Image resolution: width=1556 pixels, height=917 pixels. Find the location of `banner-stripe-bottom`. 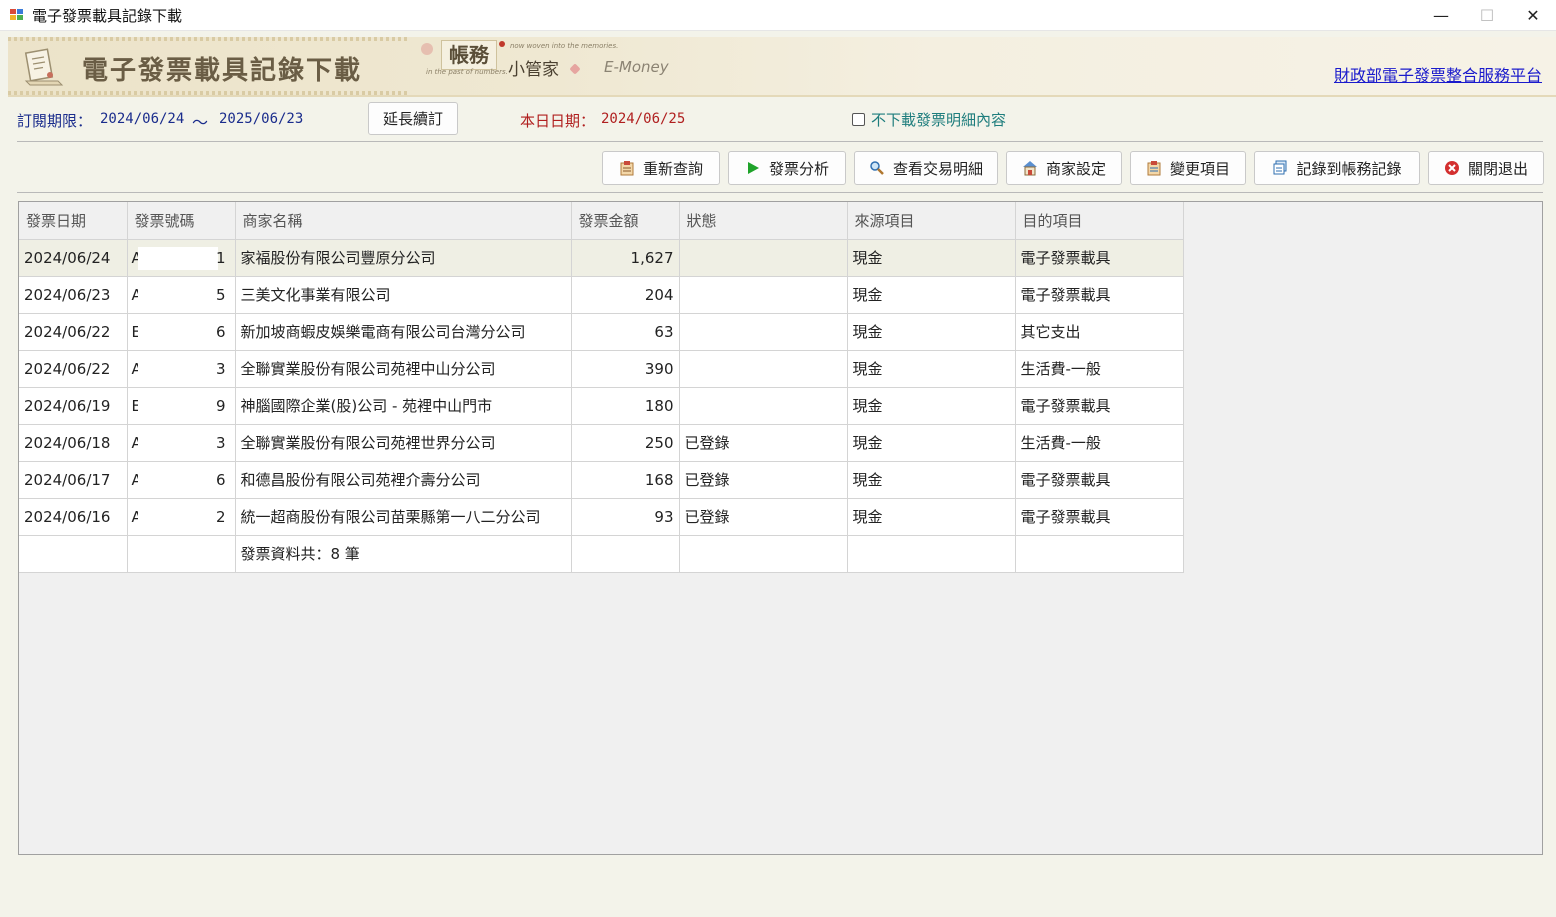

banner-stripe-bottom is located at coordinates (208, 93).